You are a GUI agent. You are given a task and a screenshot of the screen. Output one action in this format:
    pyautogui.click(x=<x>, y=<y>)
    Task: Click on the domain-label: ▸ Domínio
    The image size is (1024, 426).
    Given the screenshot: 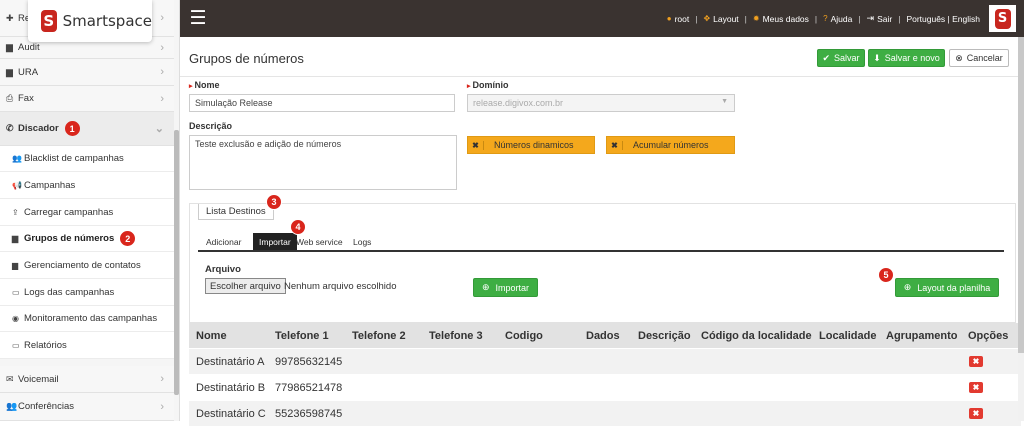 What is the action you would take?
    pyautogui.click(x=488, y=85)
    